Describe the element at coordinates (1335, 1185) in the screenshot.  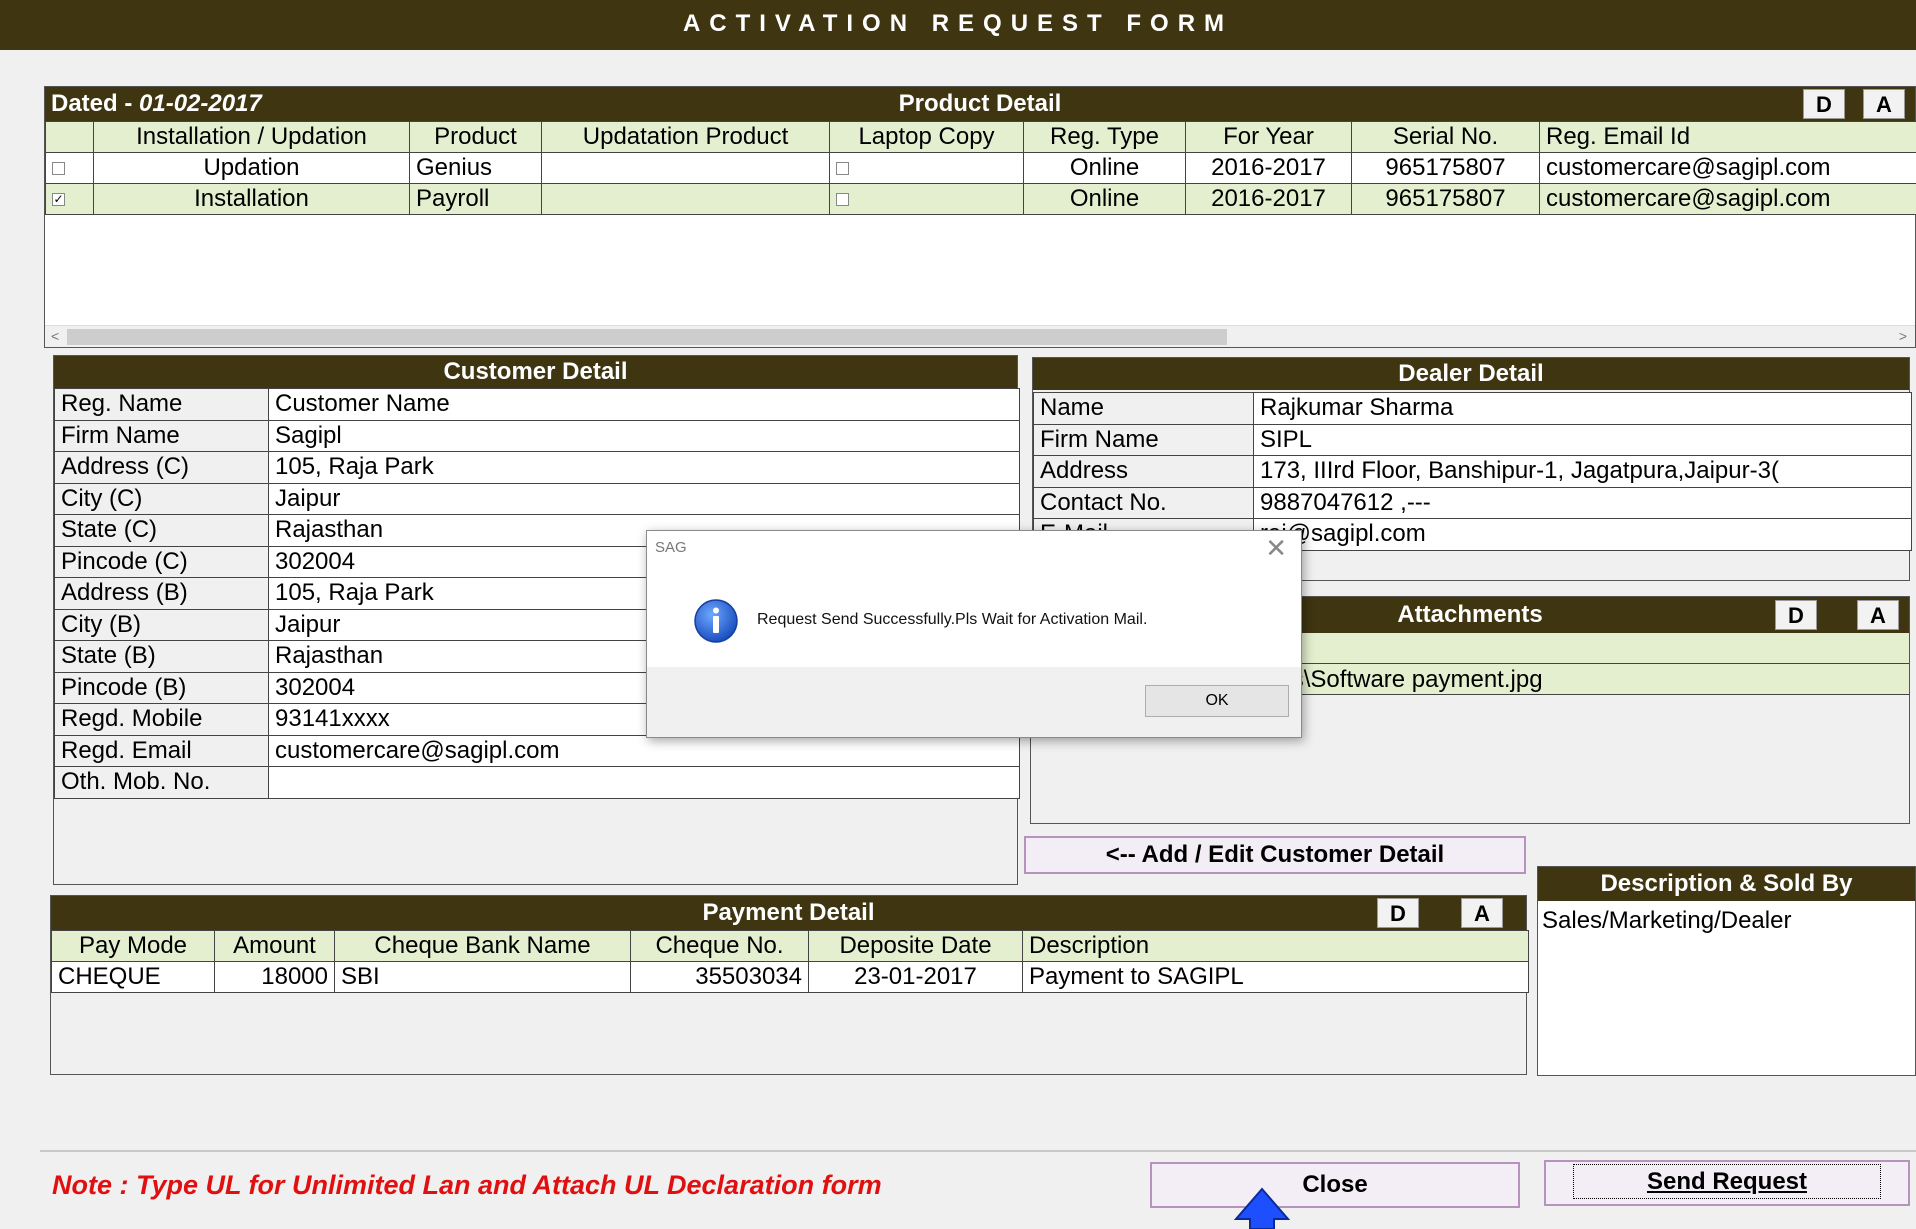
I see `close-button: Close` at that location.